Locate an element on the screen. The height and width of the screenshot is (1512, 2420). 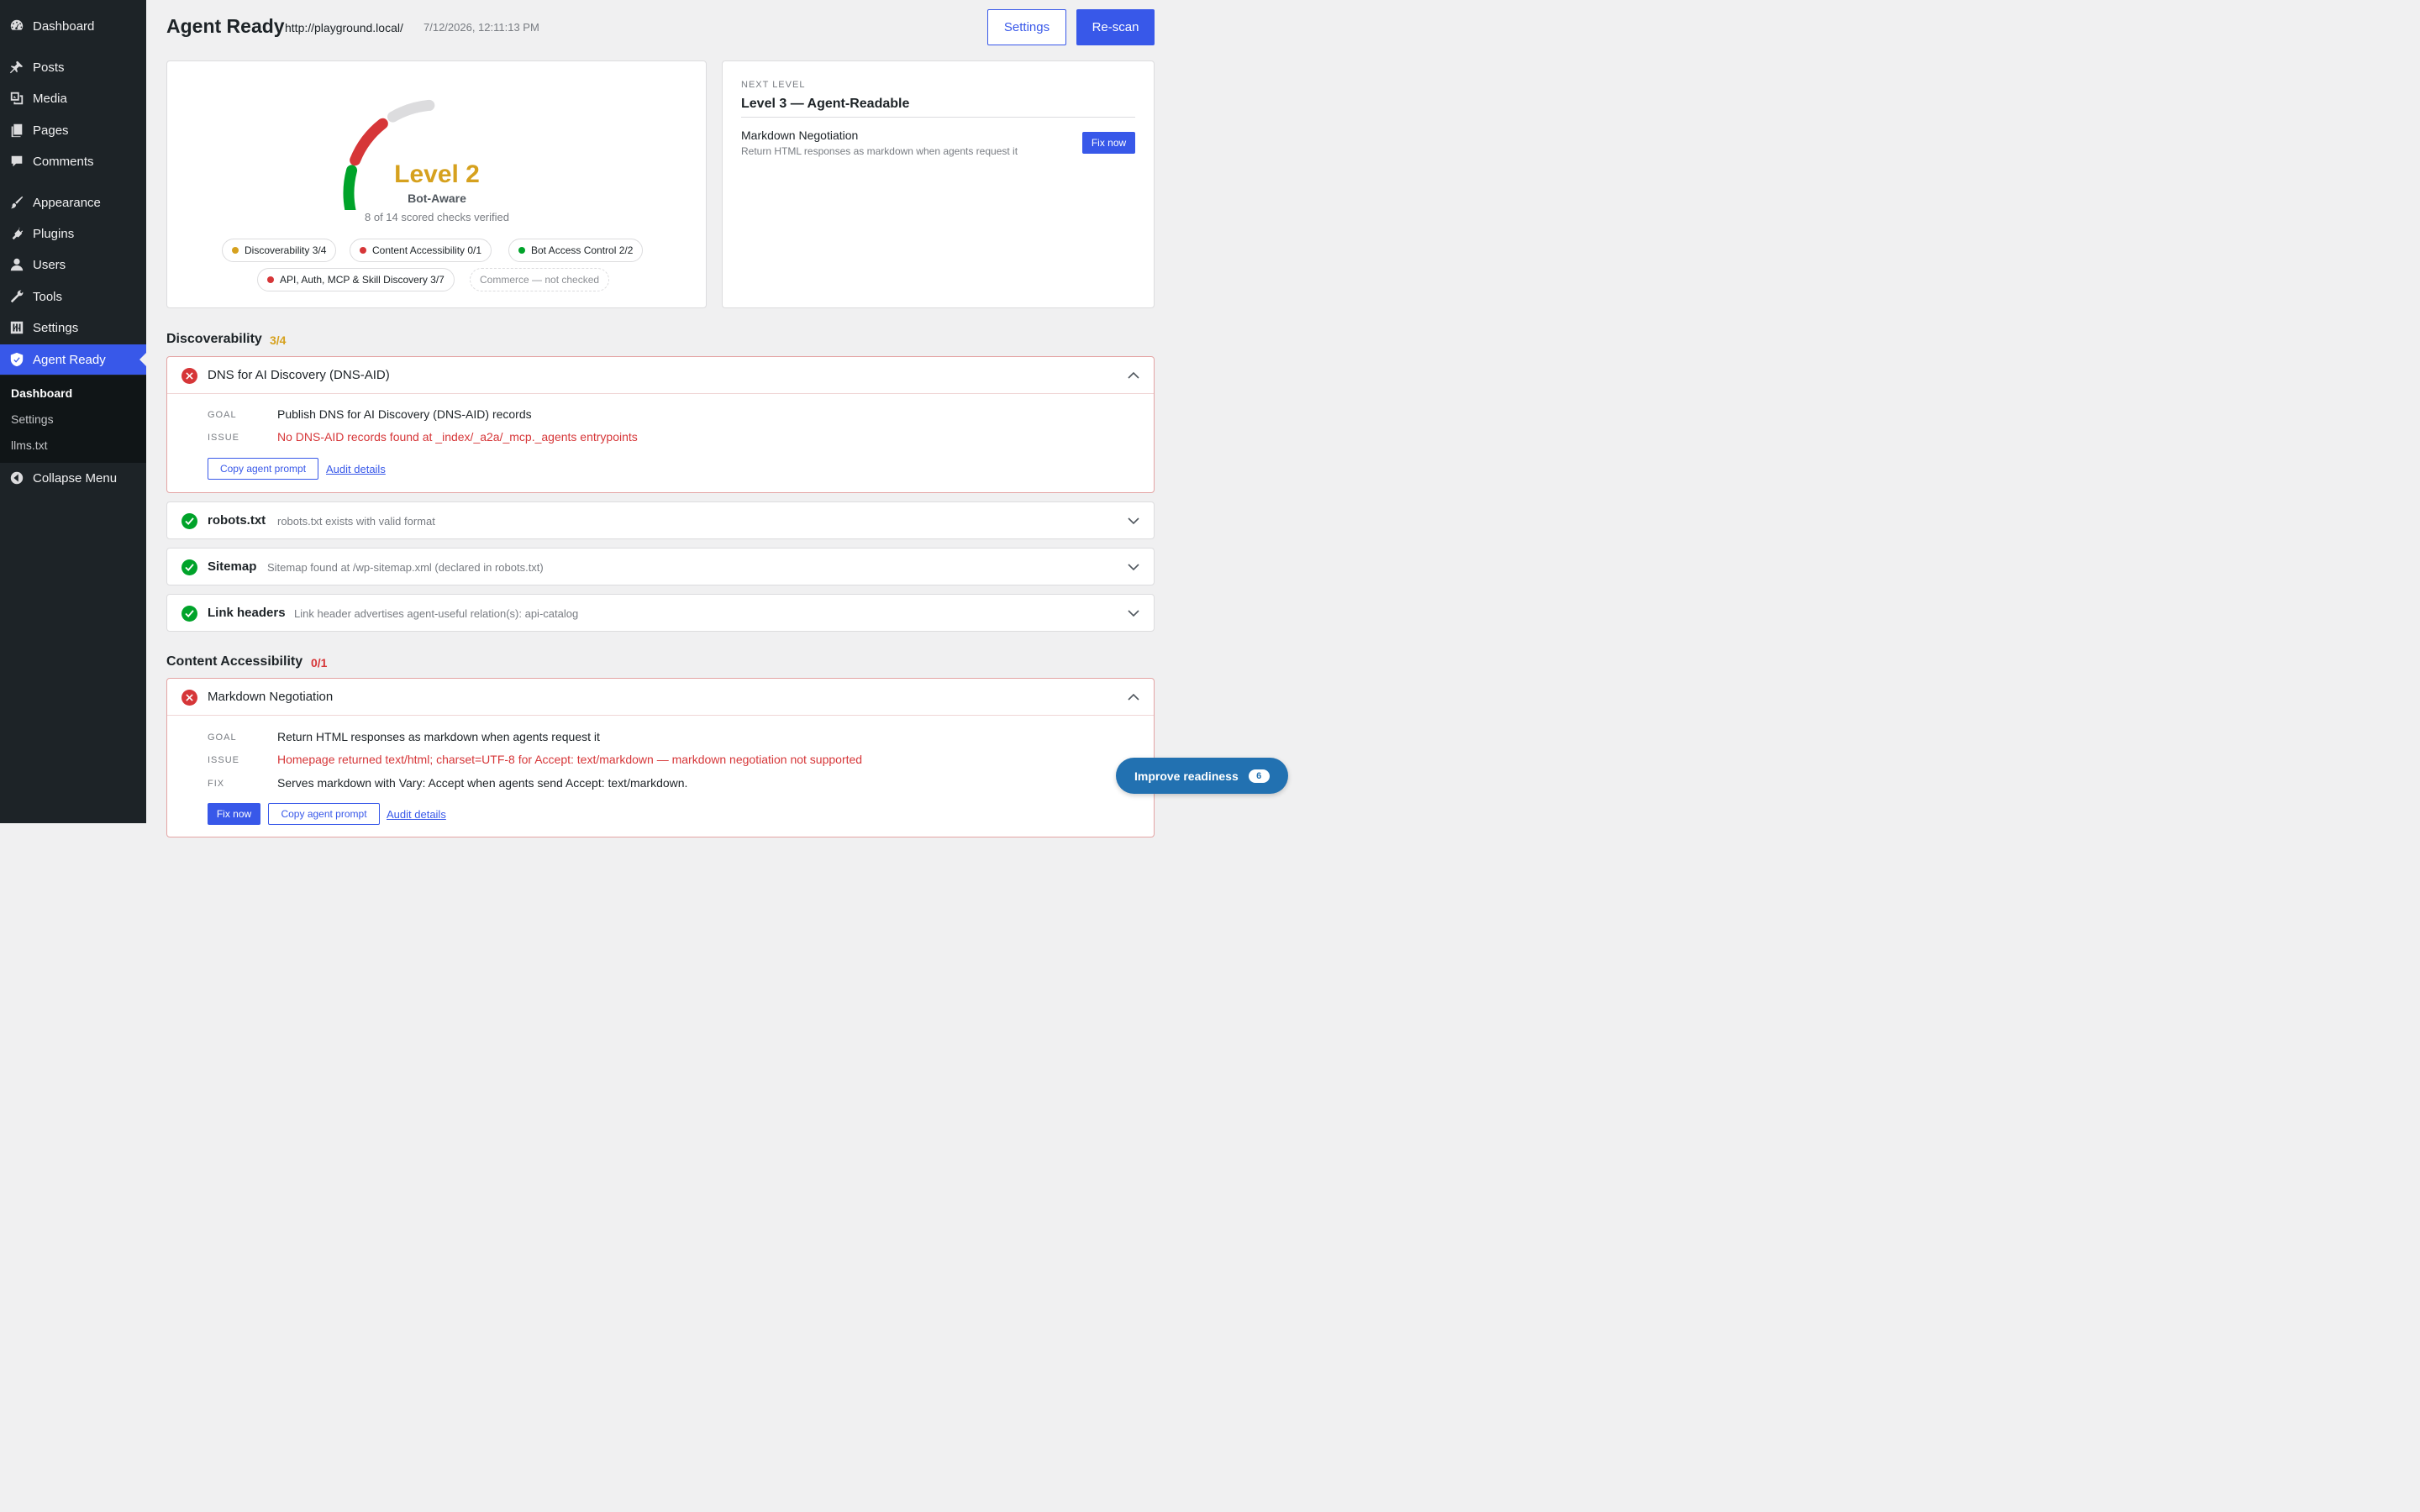
check-name: Link headers is located at coordinates (247, 613).